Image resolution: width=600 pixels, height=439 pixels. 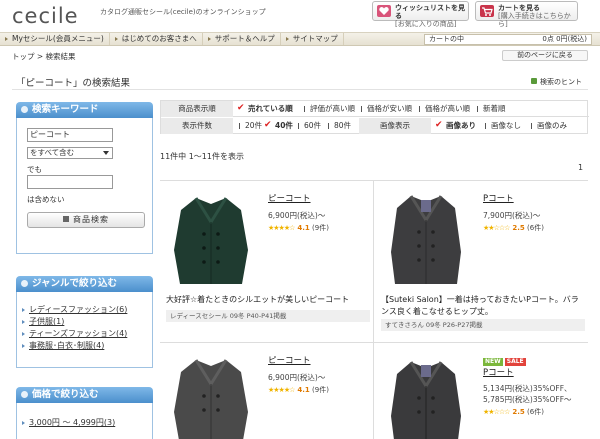 What do you see at coordinates (308, 126) in the screenshot?
I see `count-option-60: 60件` at bounding box center [308, 126].